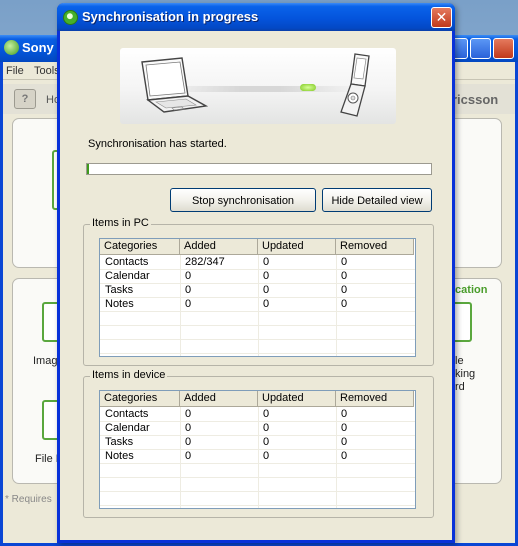 The image size is (518, 546). What do you see at coordinates (11, 47) in the screenshot?
I see `sony-ericsson-logo-icon` at bounding box center [11, 47].